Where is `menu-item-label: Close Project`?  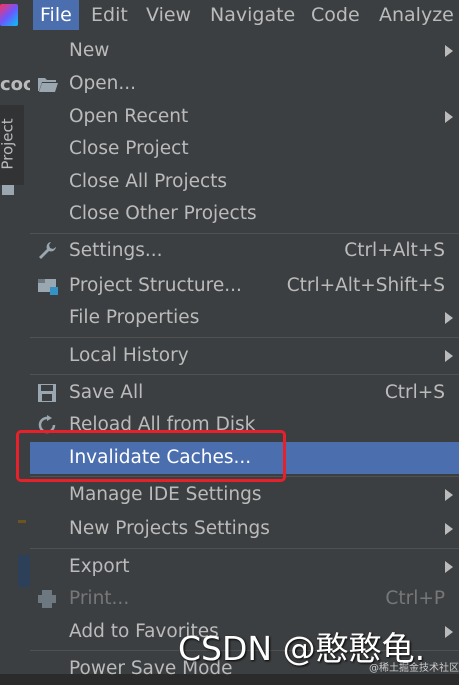
menu-item-label: Close Project is located at coordinates (129, 148).